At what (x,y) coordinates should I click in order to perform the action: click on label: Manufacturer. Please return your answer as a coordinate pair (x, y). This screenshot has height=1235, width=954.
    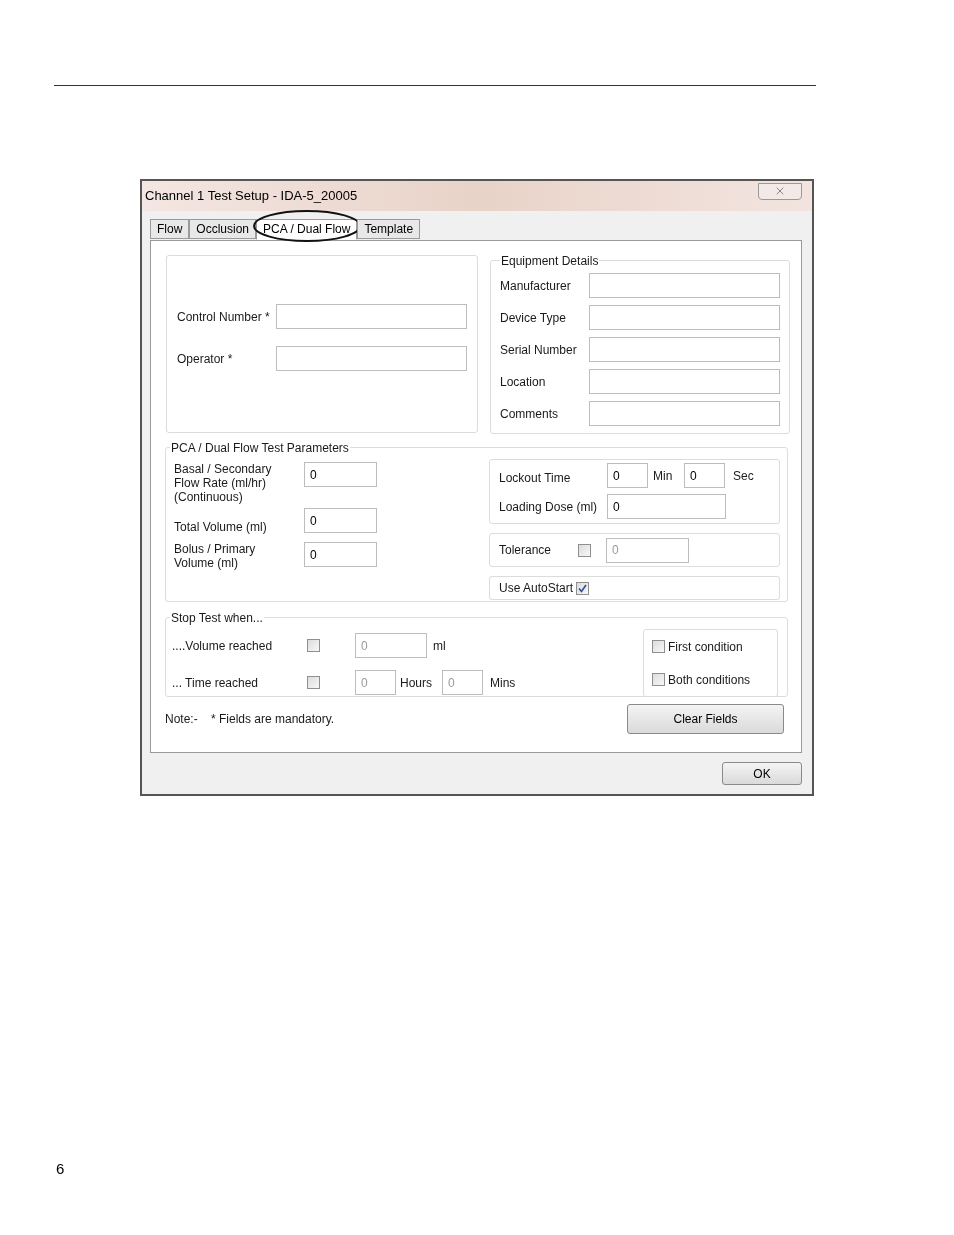
    Looking at the image, I should click on (536, 286).